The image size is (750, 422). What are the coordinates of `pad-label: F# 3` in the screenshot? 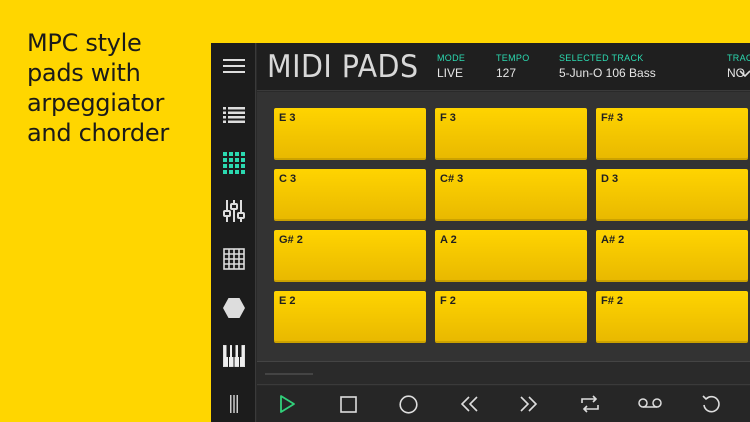 It's located at (612, 118).